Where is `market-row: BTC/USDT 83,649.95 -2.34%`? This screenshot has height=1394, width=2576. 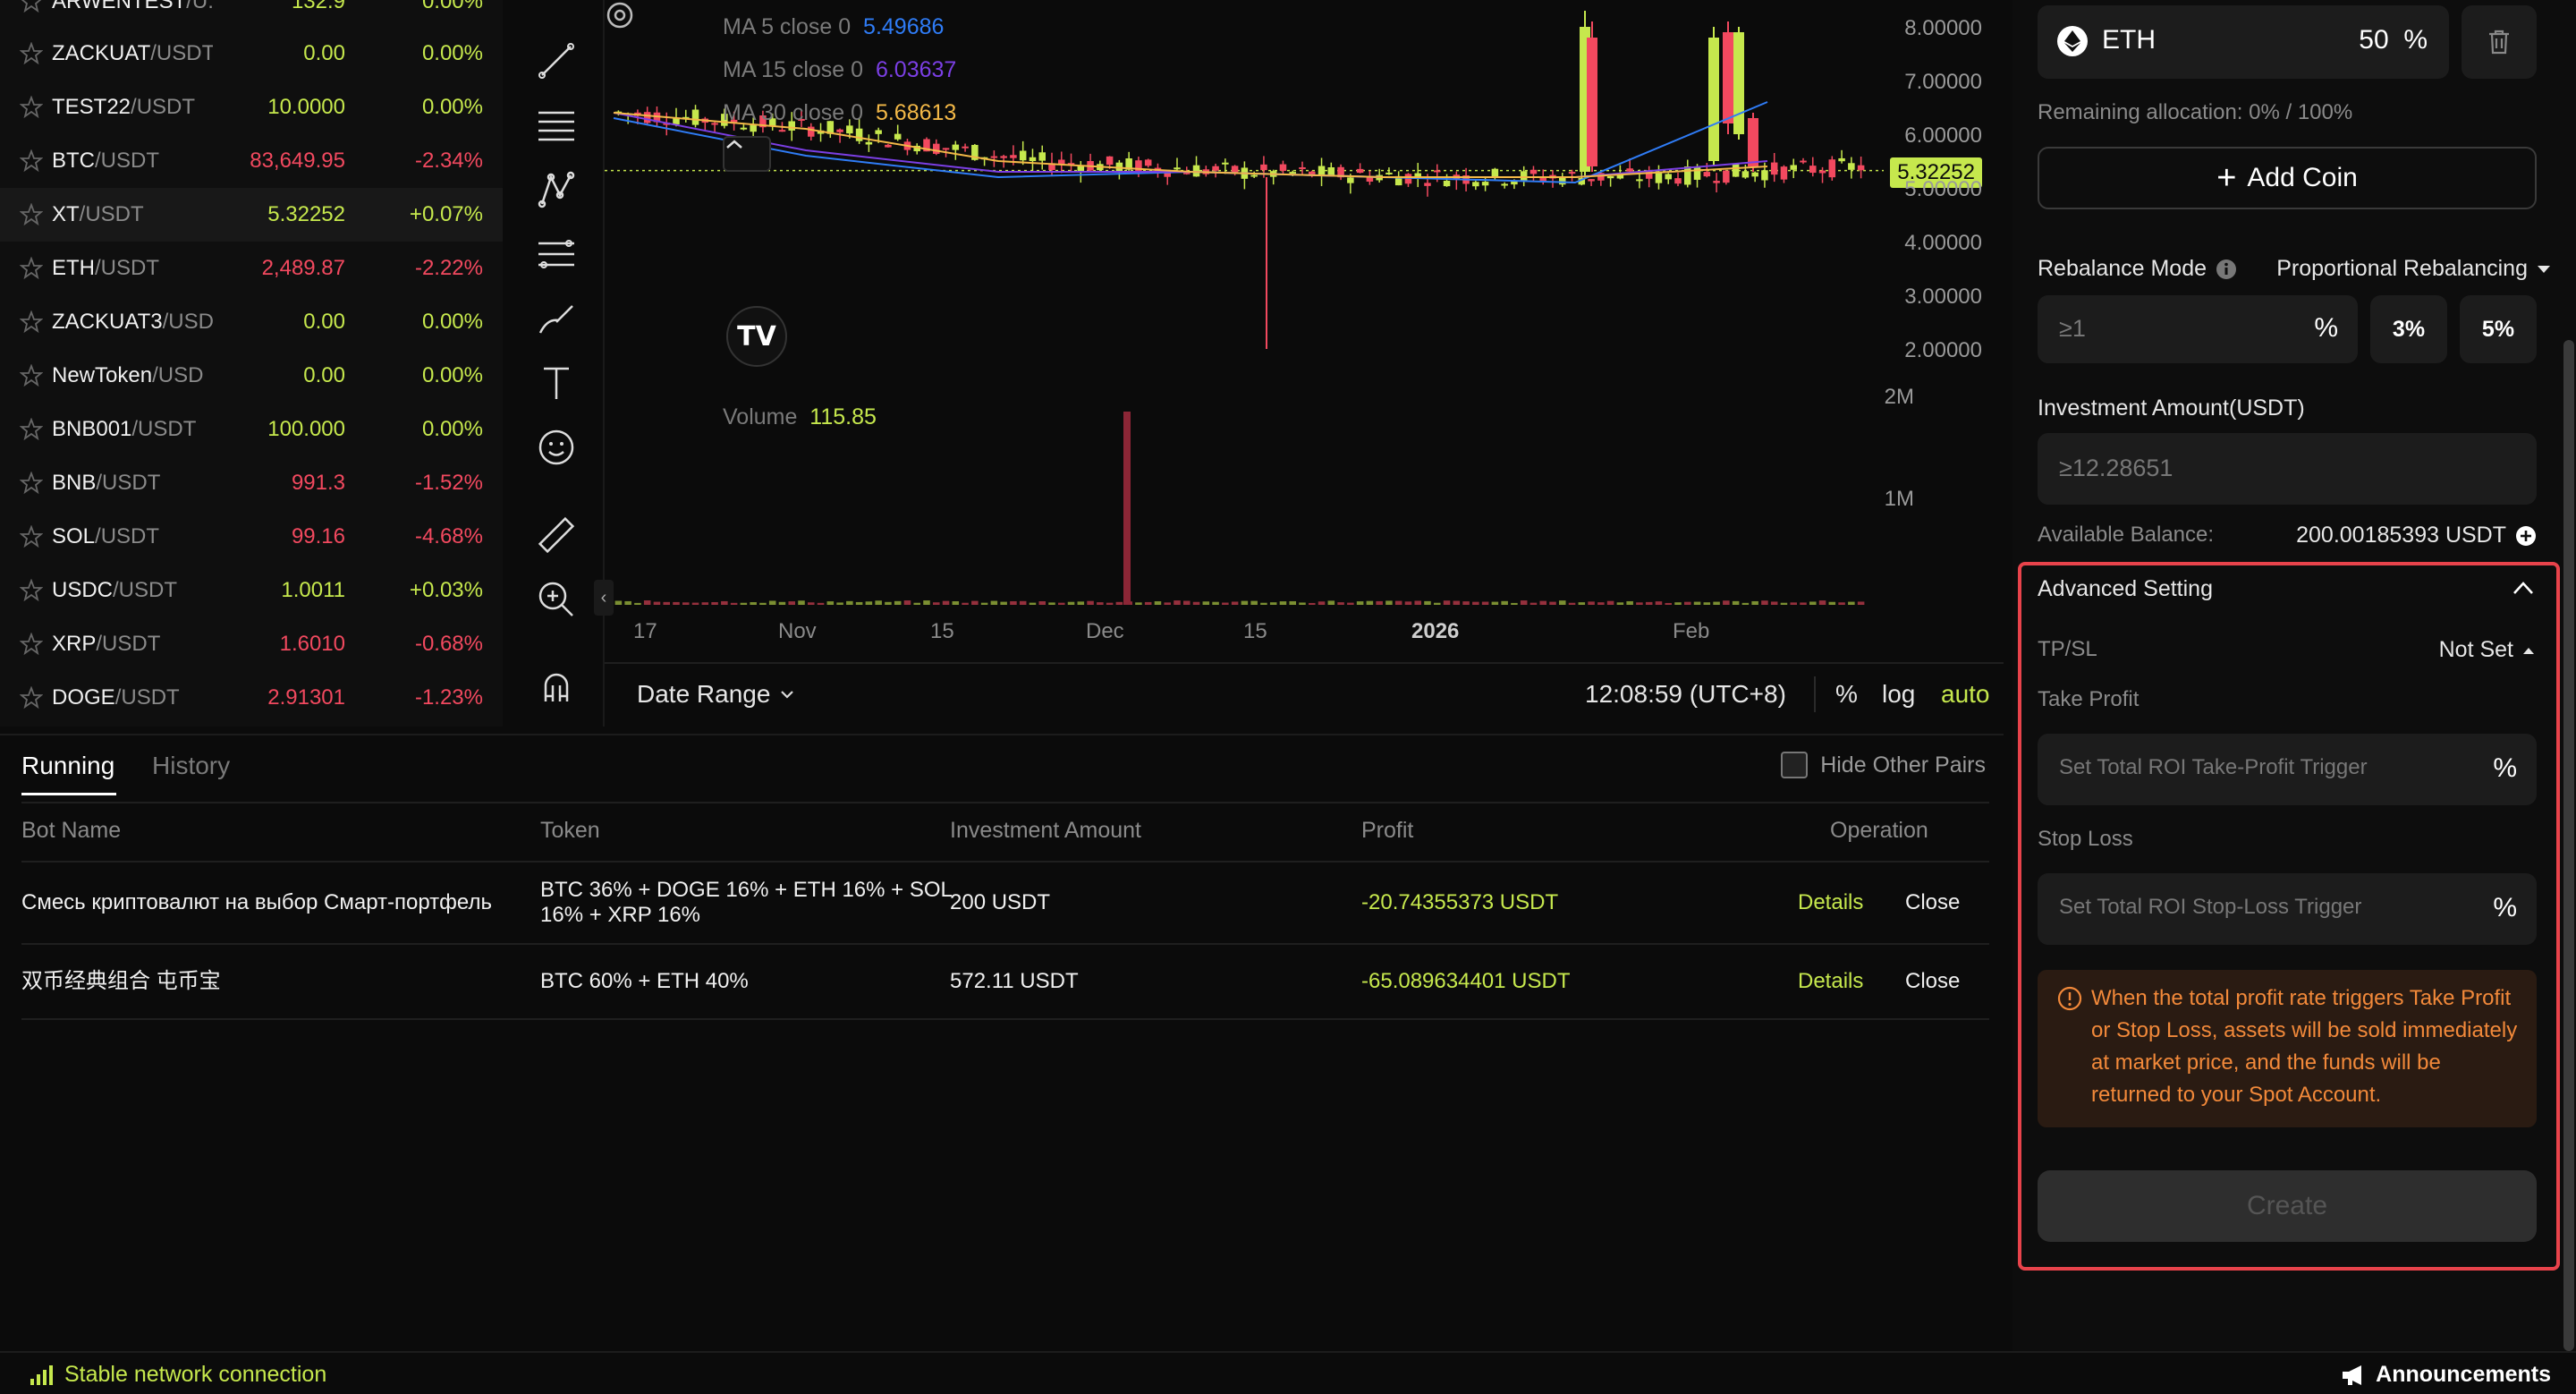 market-row: BTC/USDT 83,649.95 -2.34% is located at coordinates (251, 161).